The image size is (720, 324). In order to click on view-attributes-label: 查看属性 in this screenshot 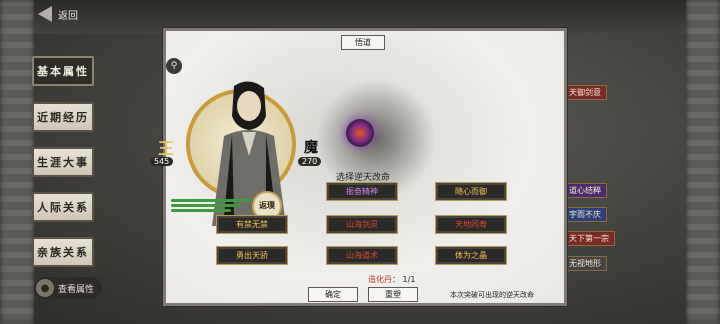, I will do `click(76, 289)`.